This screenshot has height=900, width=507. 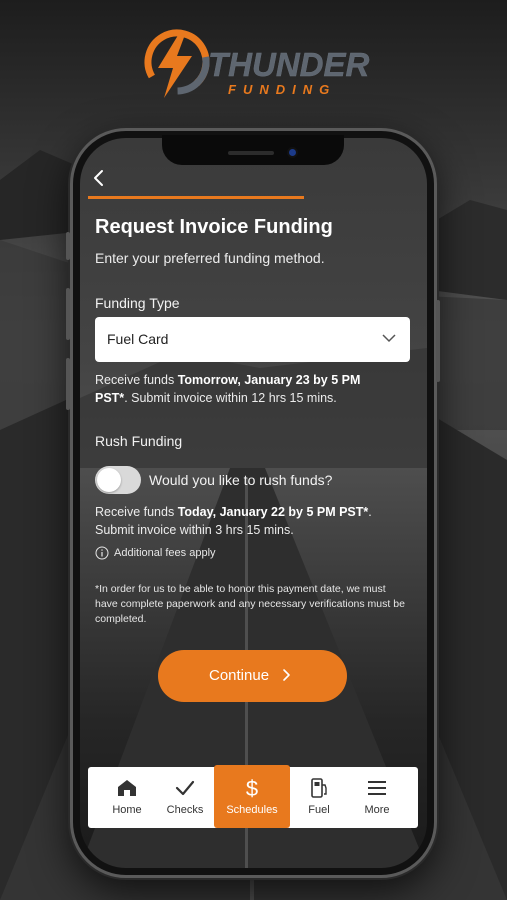 I want to click on checkmark-icon, so click(x=185, y=788).